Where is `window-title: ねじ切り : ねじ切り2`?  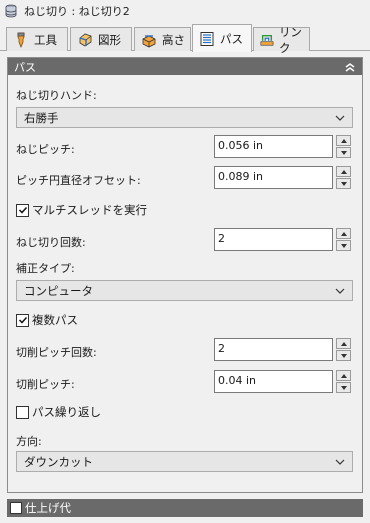
window-title: ねじ切り : ねじ切り2 is located at coordinates (77, 11).